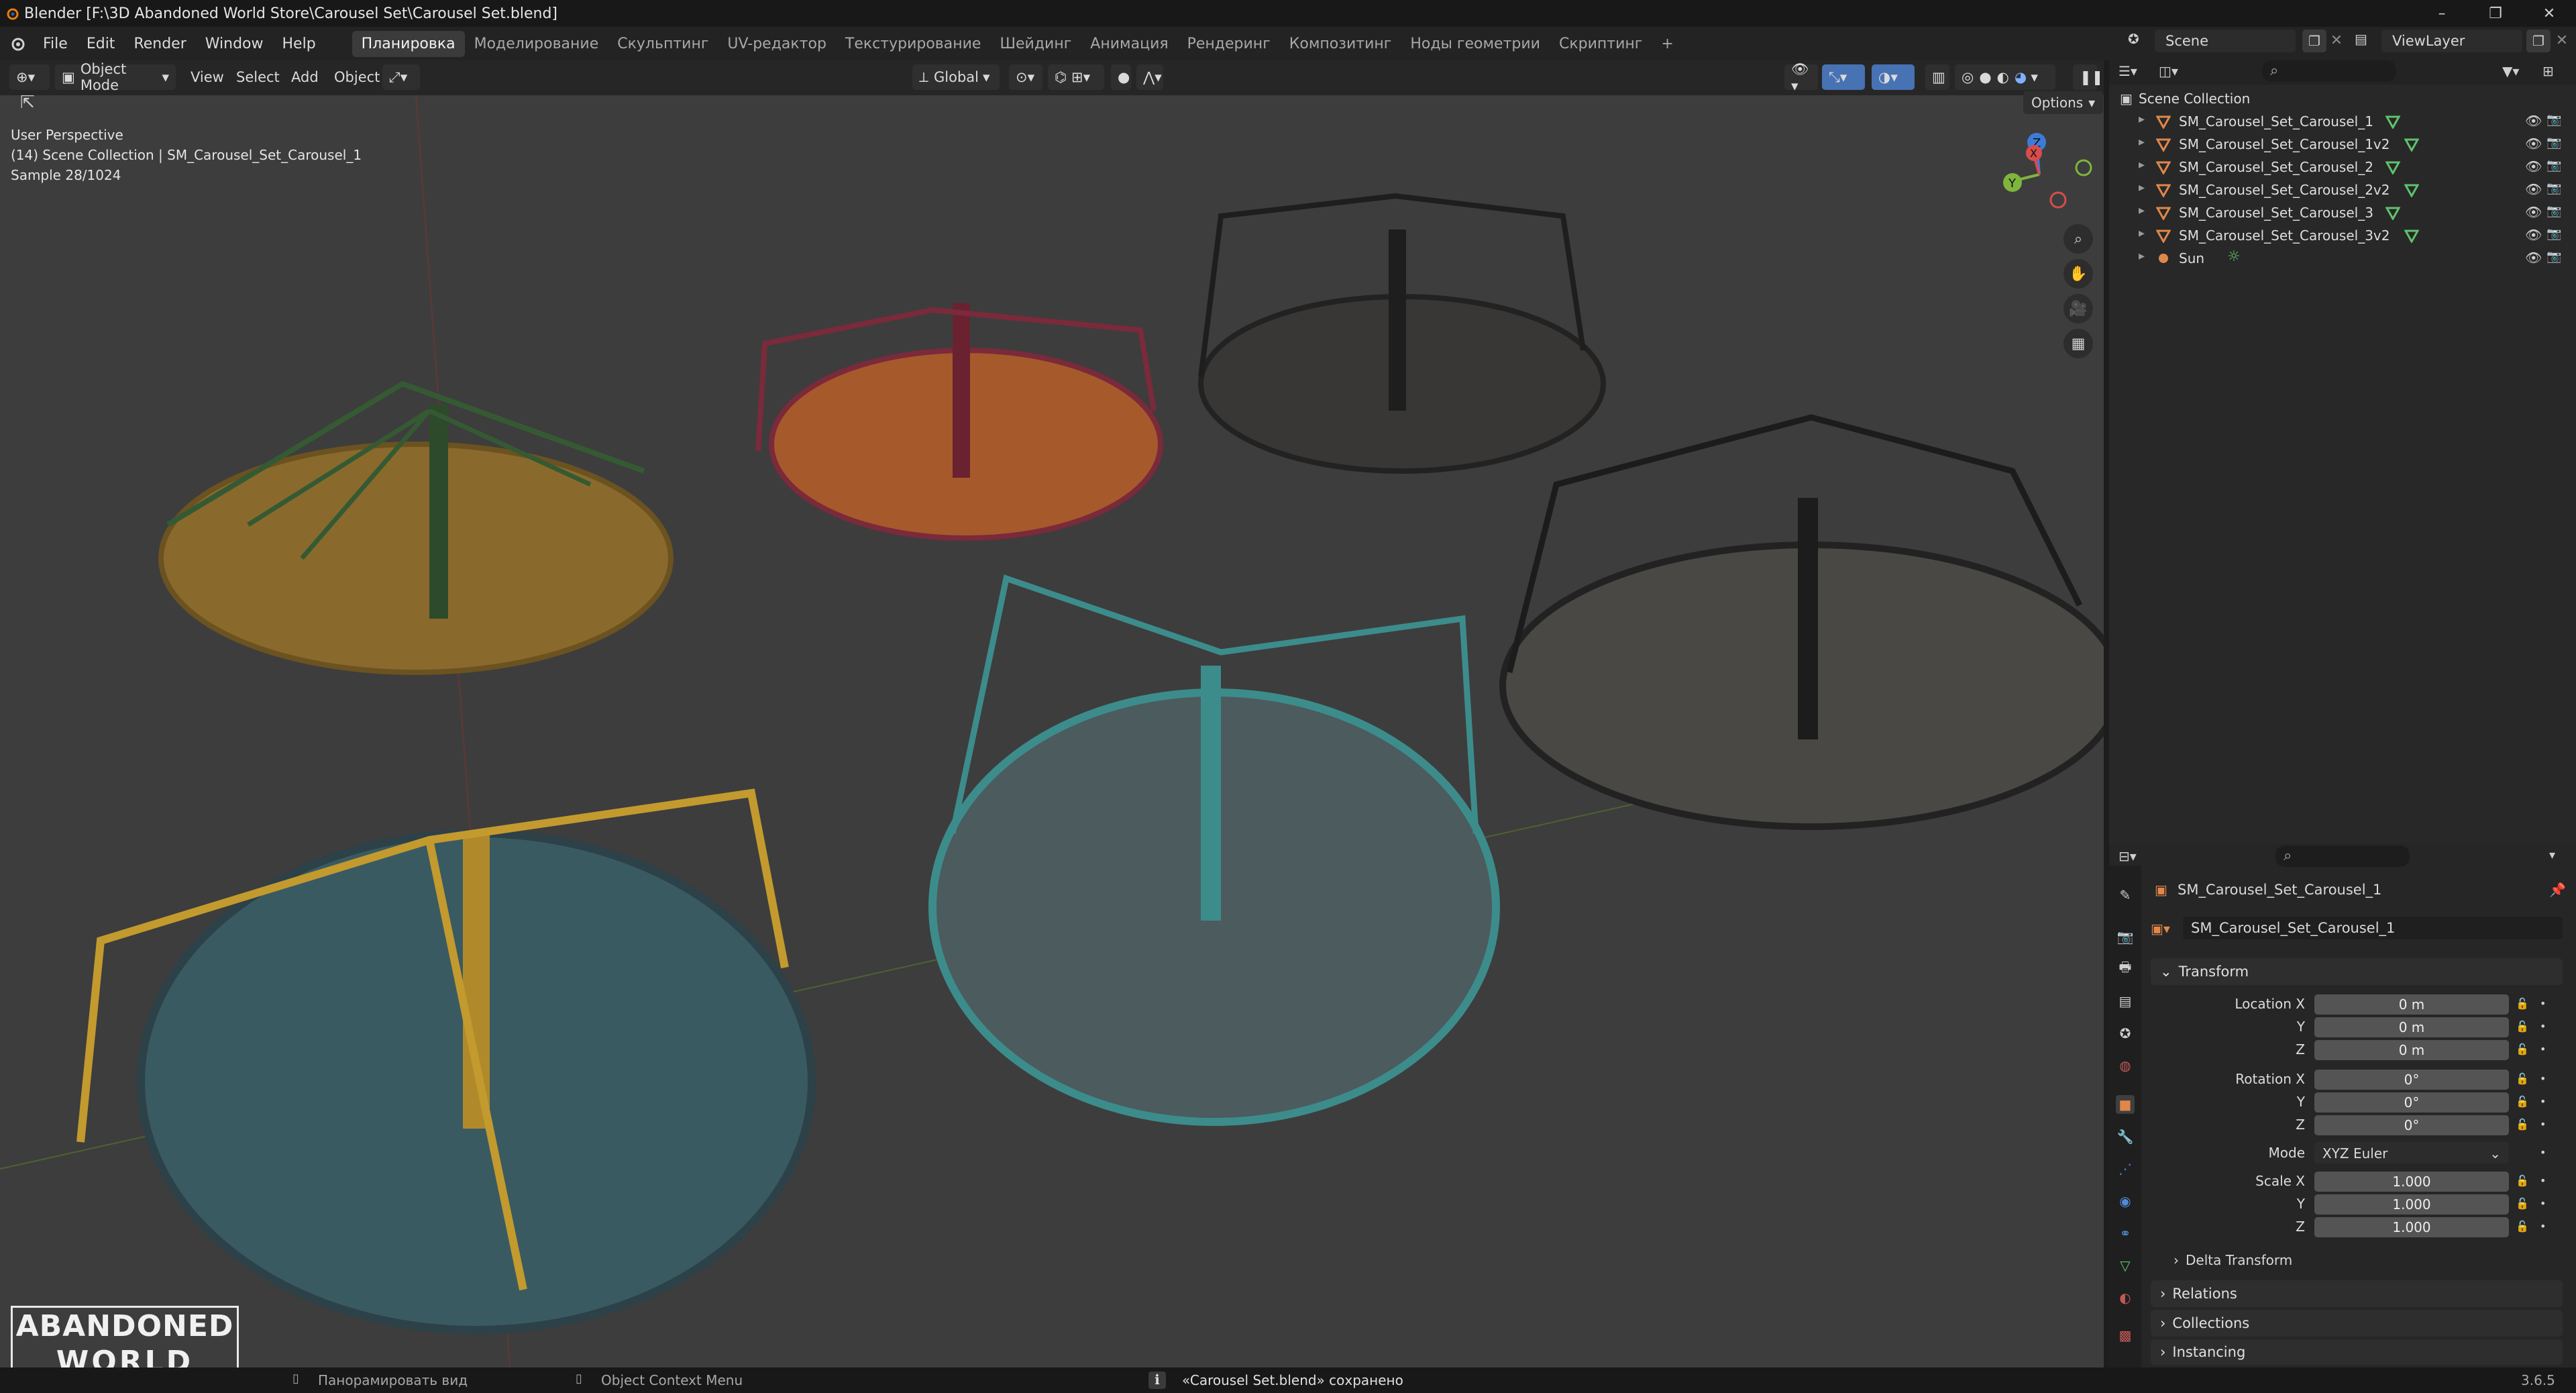 The image size is (2576, 1393). What do you see at coordinates (1937, 77) in the screenshot?
I see `xray-icon: ▥` at bounding box center [1937, 77].